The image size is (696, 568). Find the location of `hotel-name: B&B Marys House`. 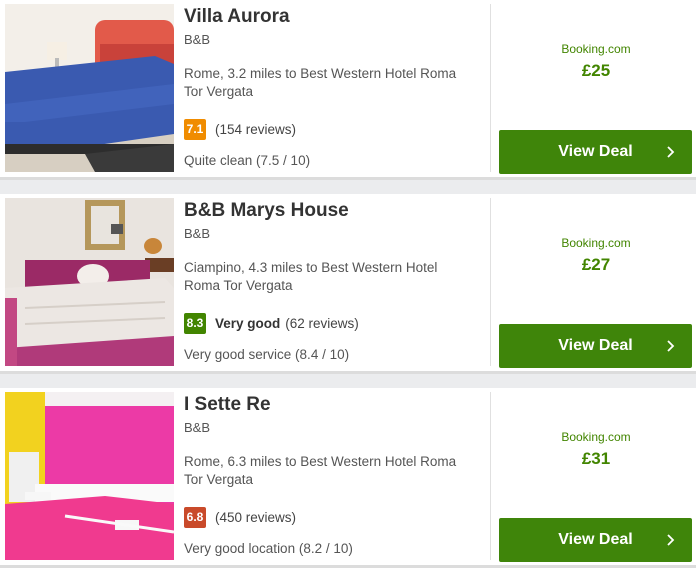

hotel-name: B&B Marys House is located at coordinates (266, 211).